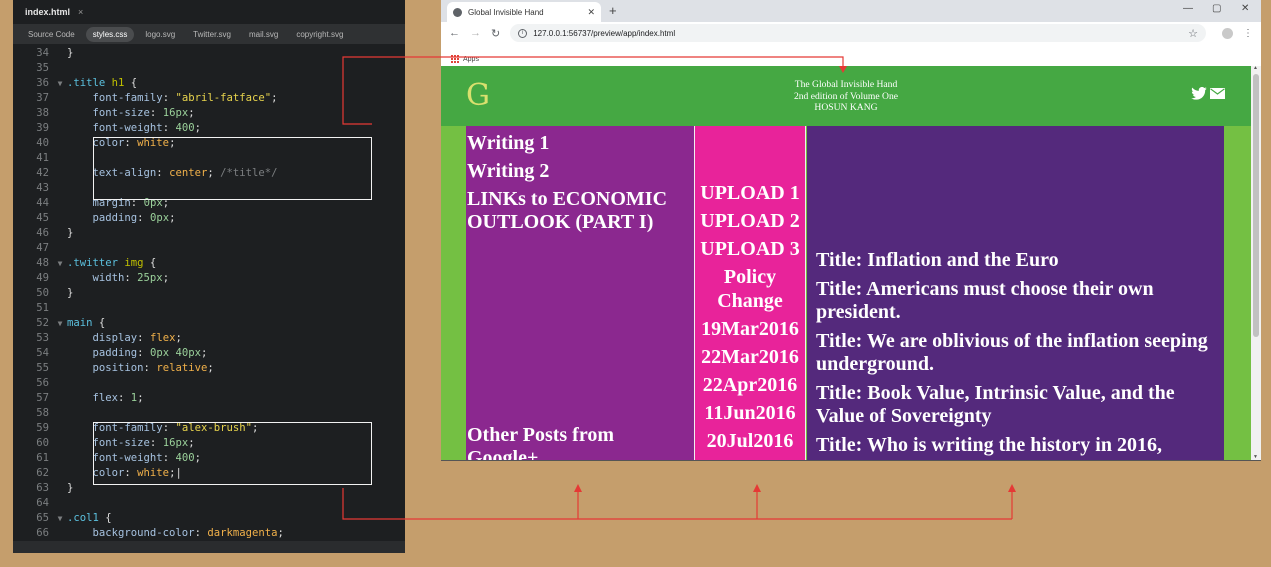  Describe the element at coordinates (750, 329) in the screenshot. I see `col2-link: 19Mar2016` at that location.